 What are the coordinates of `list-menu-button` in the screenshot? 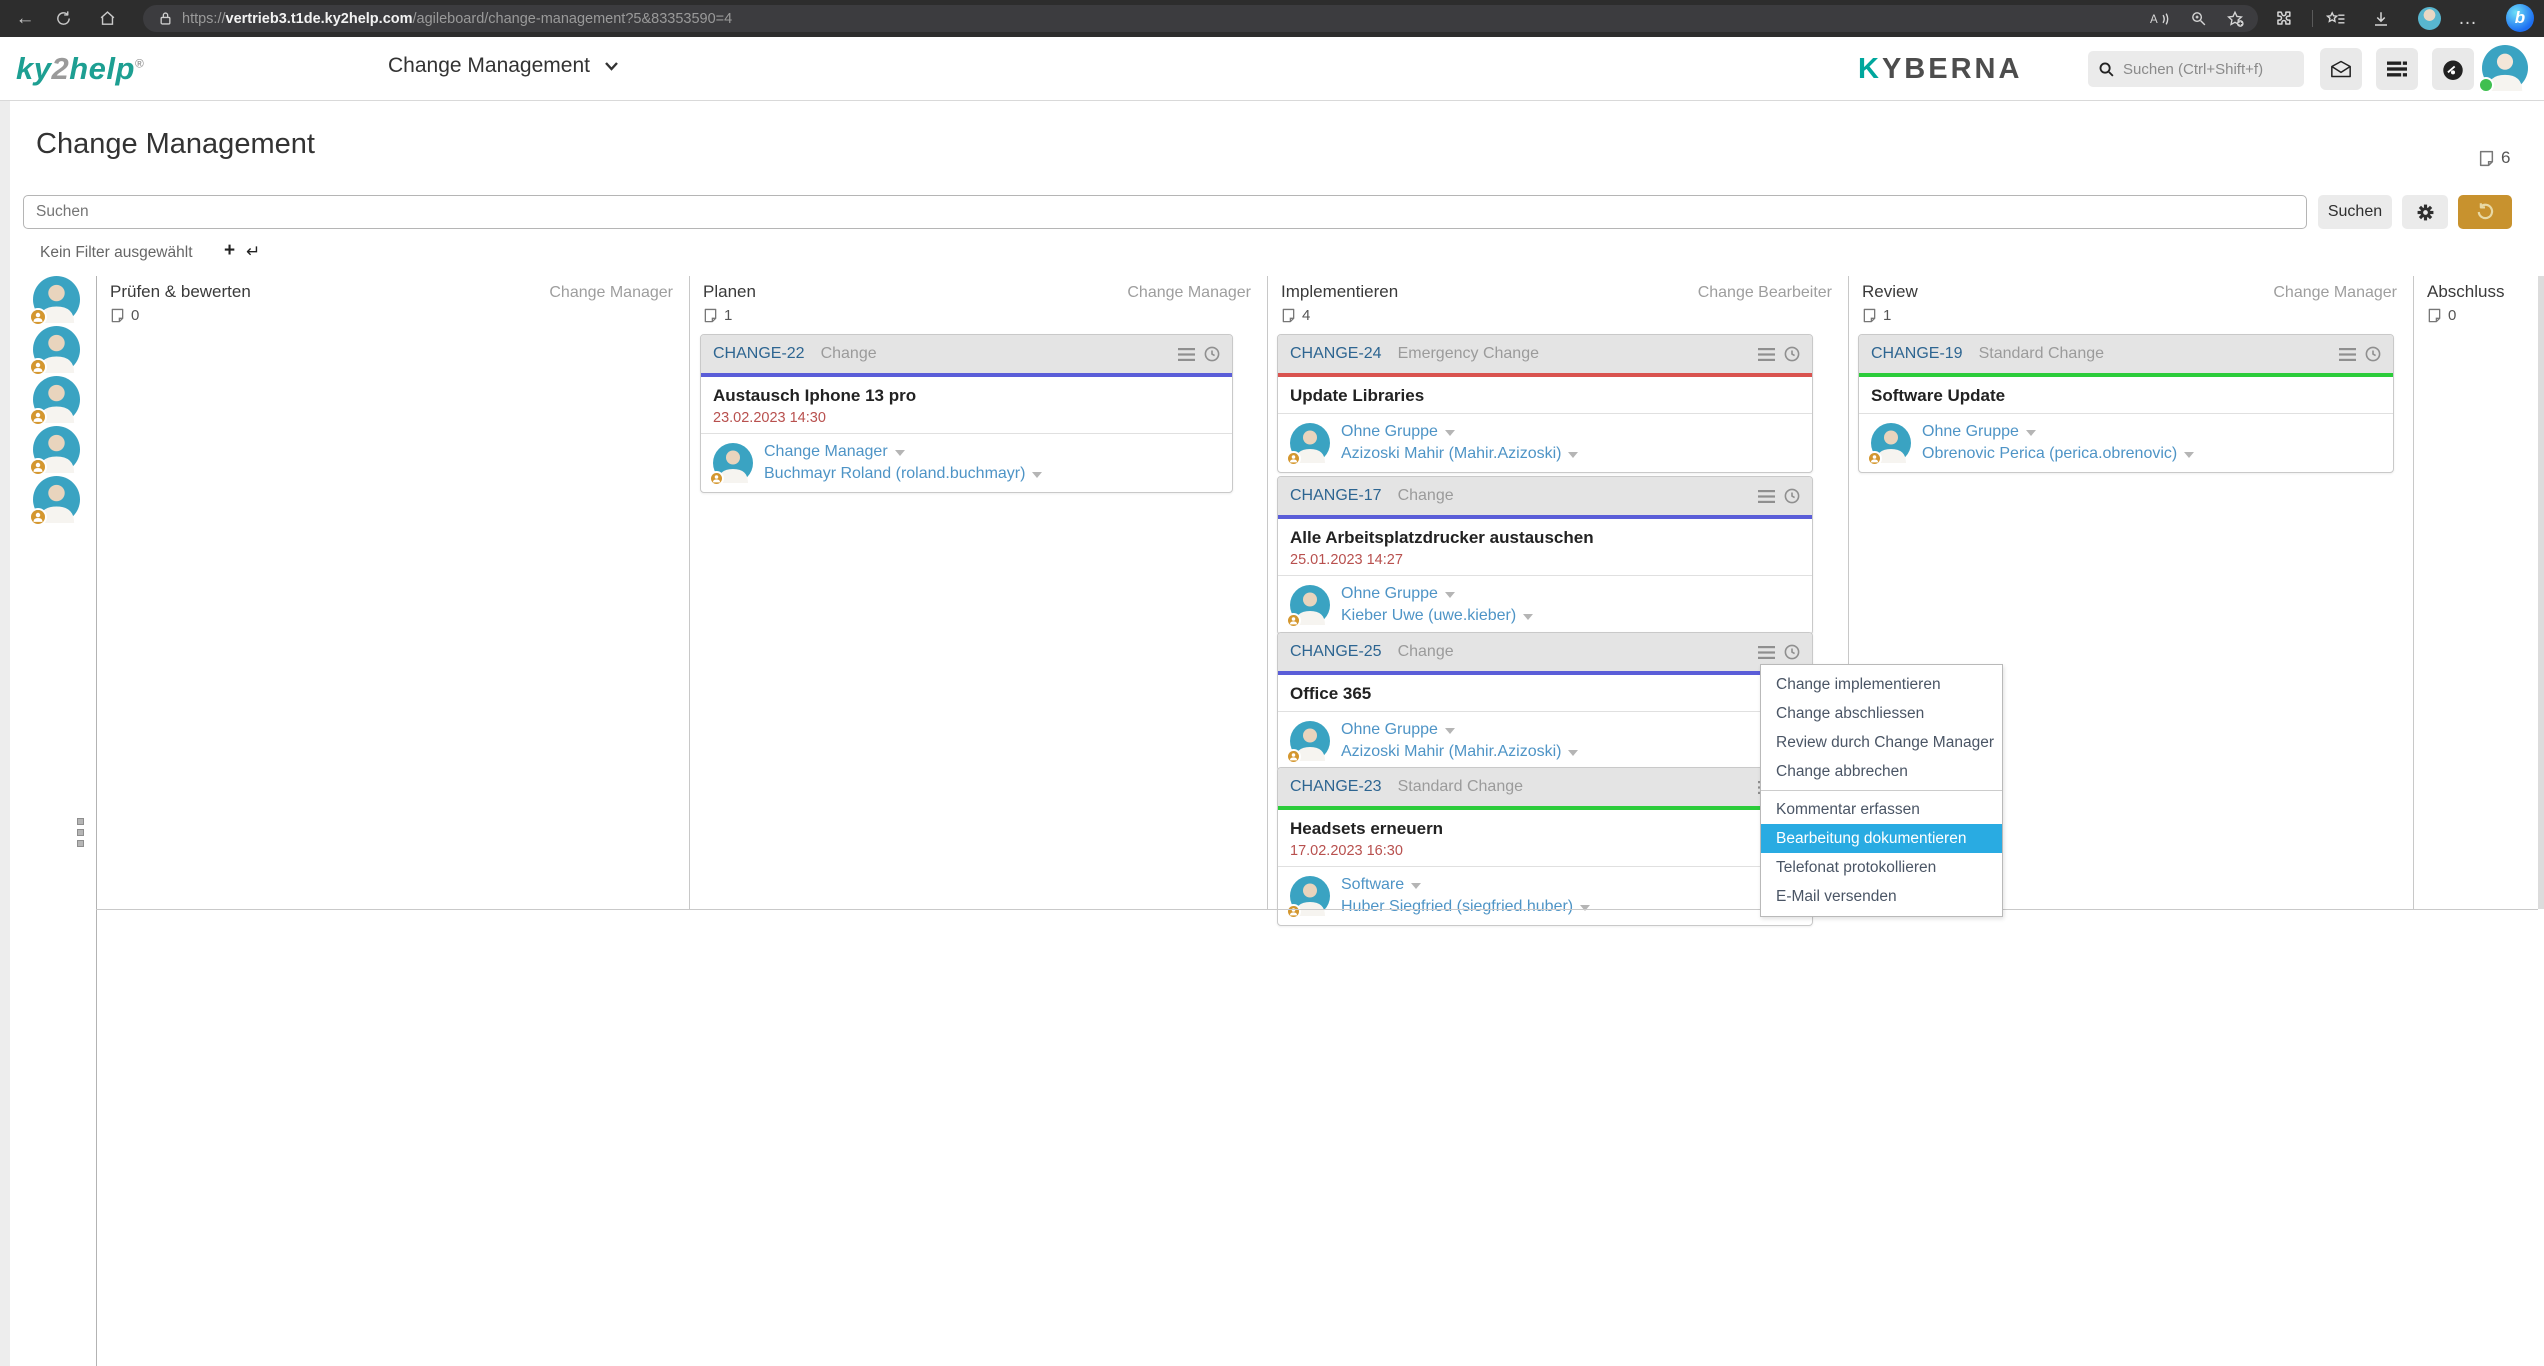 It's located at (2397, 69).